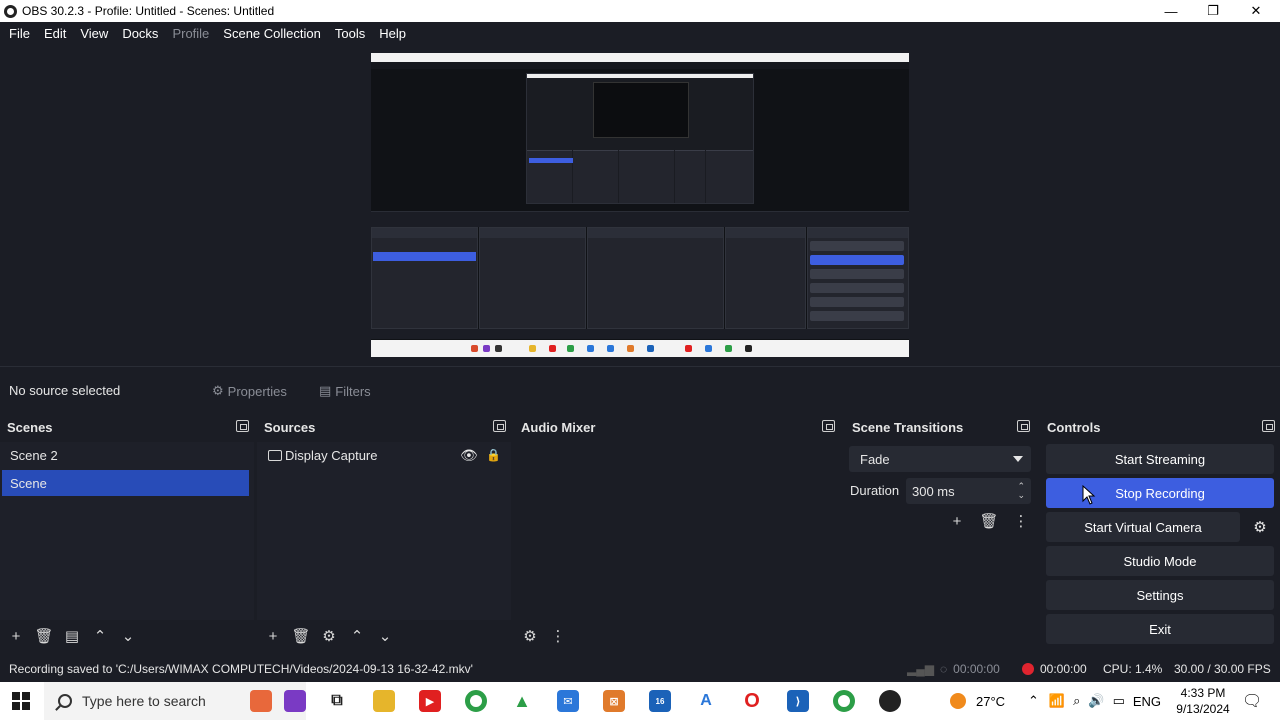 The image size is (1280, 720). I want to click on menu-help: Help, so click(392, 33).